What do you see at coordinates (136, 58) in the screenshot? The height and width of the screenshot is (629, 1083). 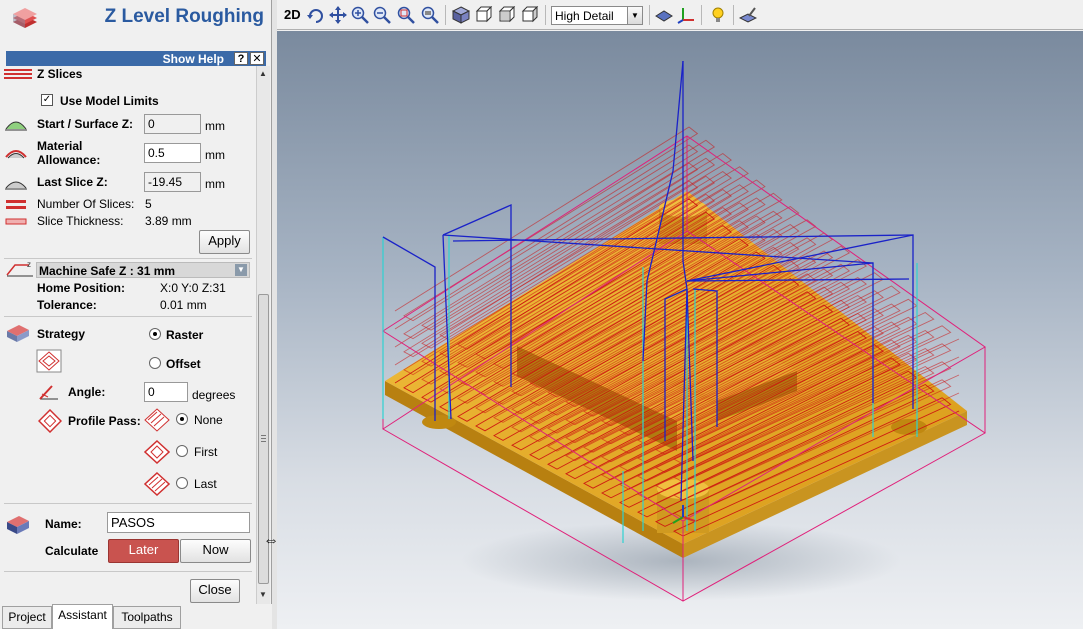 I see `help-bar: Show Help ? ✕` at bounding box center [136, 58].